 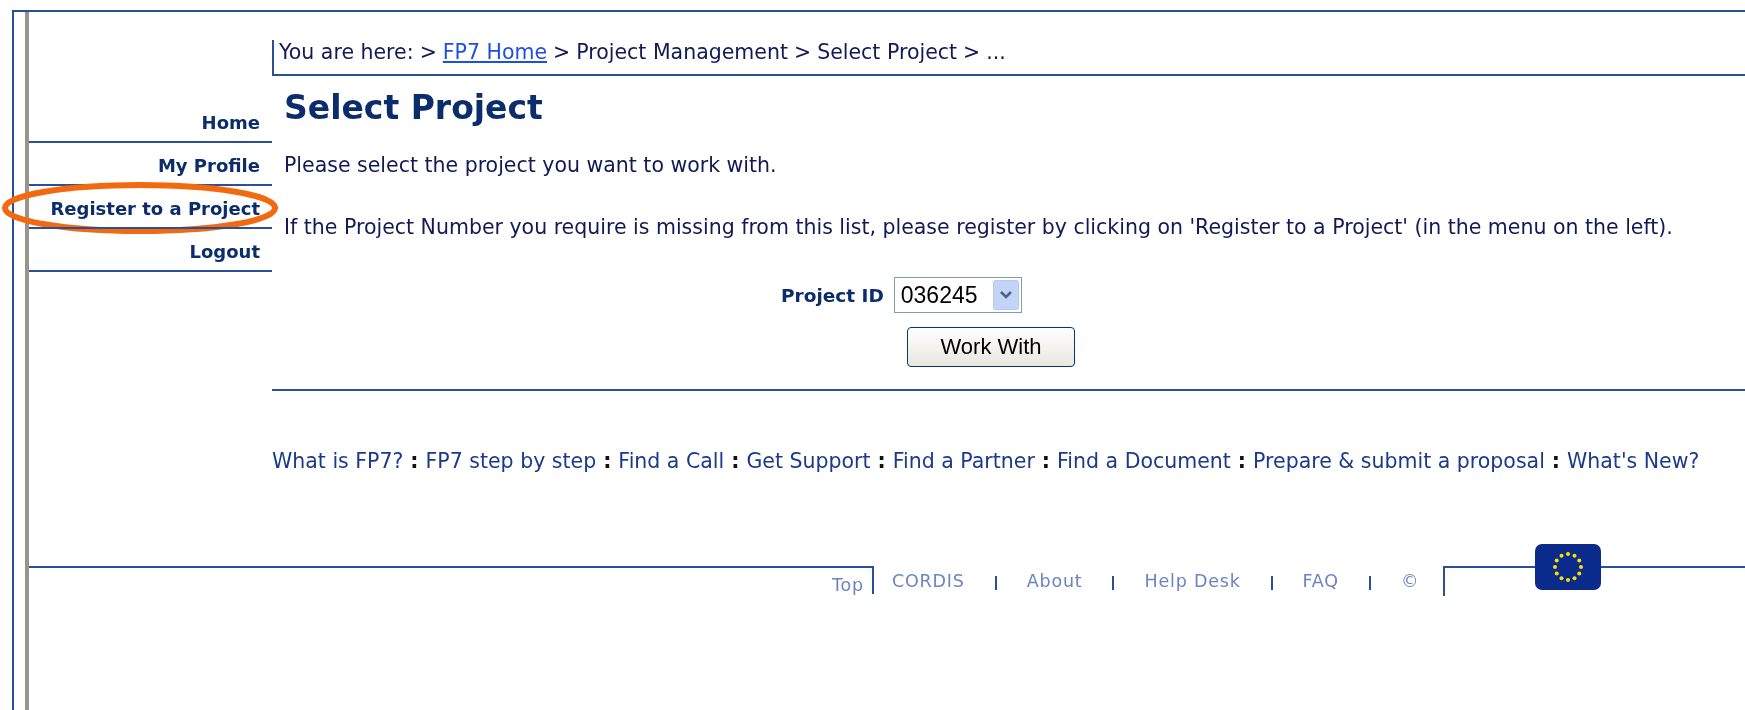 What do you see at coordinates (1568, 567) in the screenshot?
I see `flag-logo` at bounding box center [1568, 567].